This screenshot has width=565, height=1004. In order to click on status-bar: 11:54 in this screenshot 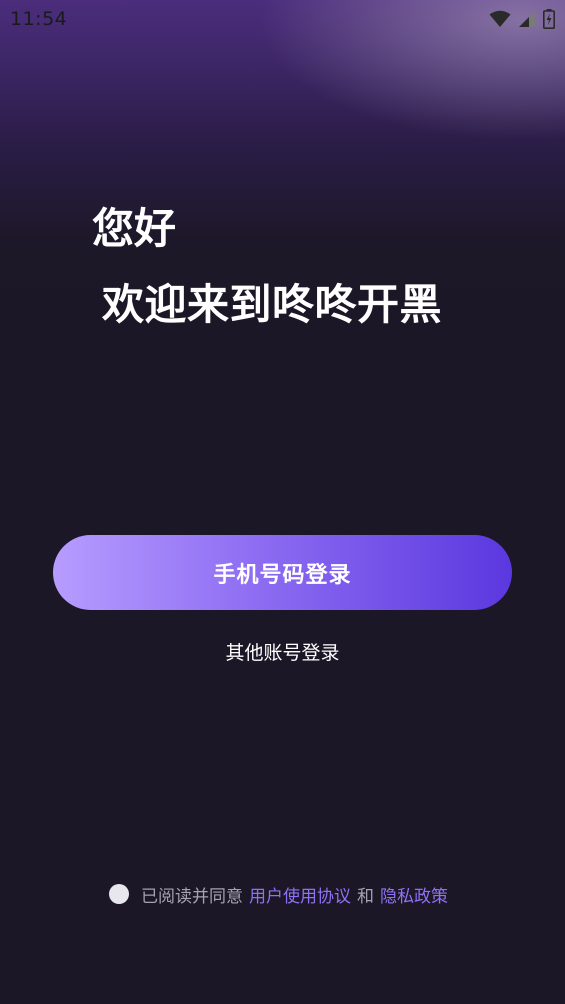, I will do `click(282, 19)`.